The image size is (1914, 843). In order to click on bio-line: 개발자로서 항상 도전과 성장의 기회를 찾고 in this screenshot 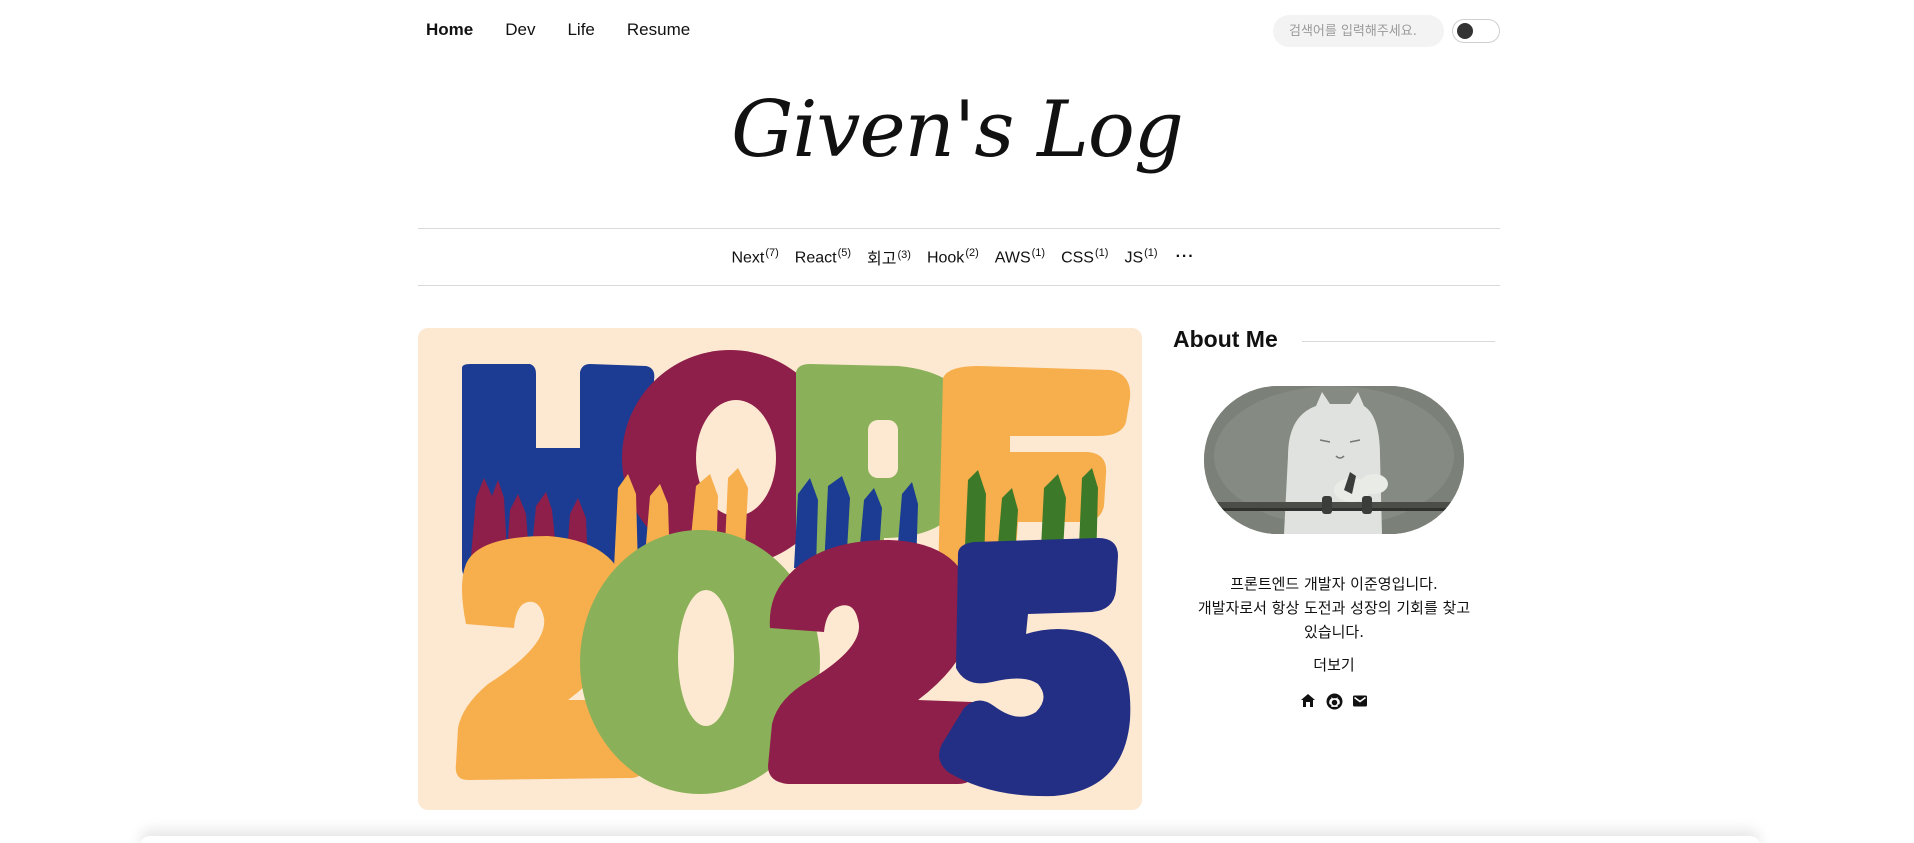, I will do `click(1334, 608)`.